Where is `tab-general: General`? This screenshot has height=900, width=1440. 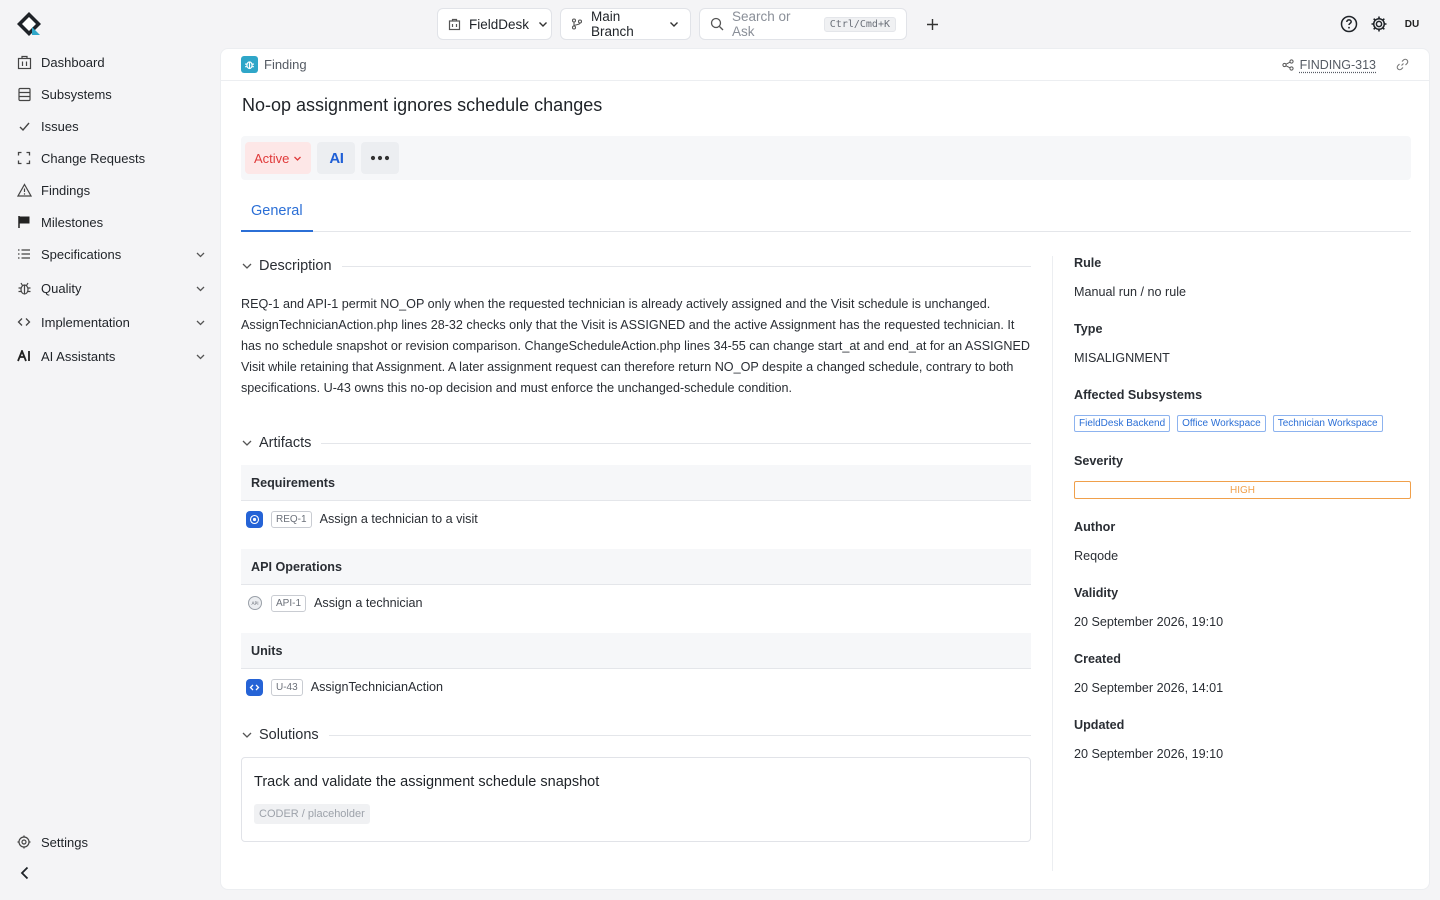
tab-general: General is located at coordinates (277, 212).